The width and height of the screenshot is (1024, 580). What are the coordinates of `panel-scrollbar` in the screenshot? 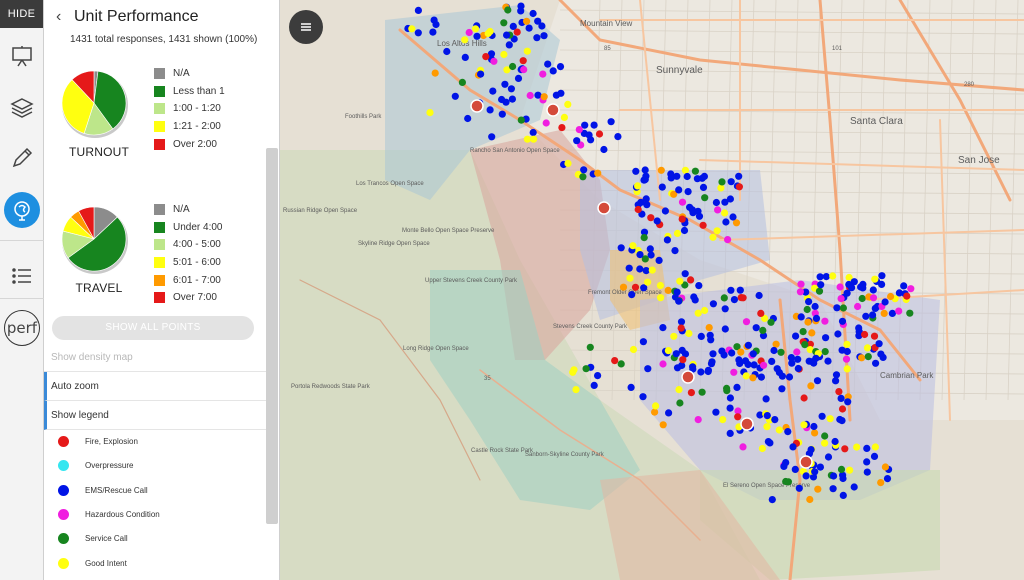 It's located at (272, 336).